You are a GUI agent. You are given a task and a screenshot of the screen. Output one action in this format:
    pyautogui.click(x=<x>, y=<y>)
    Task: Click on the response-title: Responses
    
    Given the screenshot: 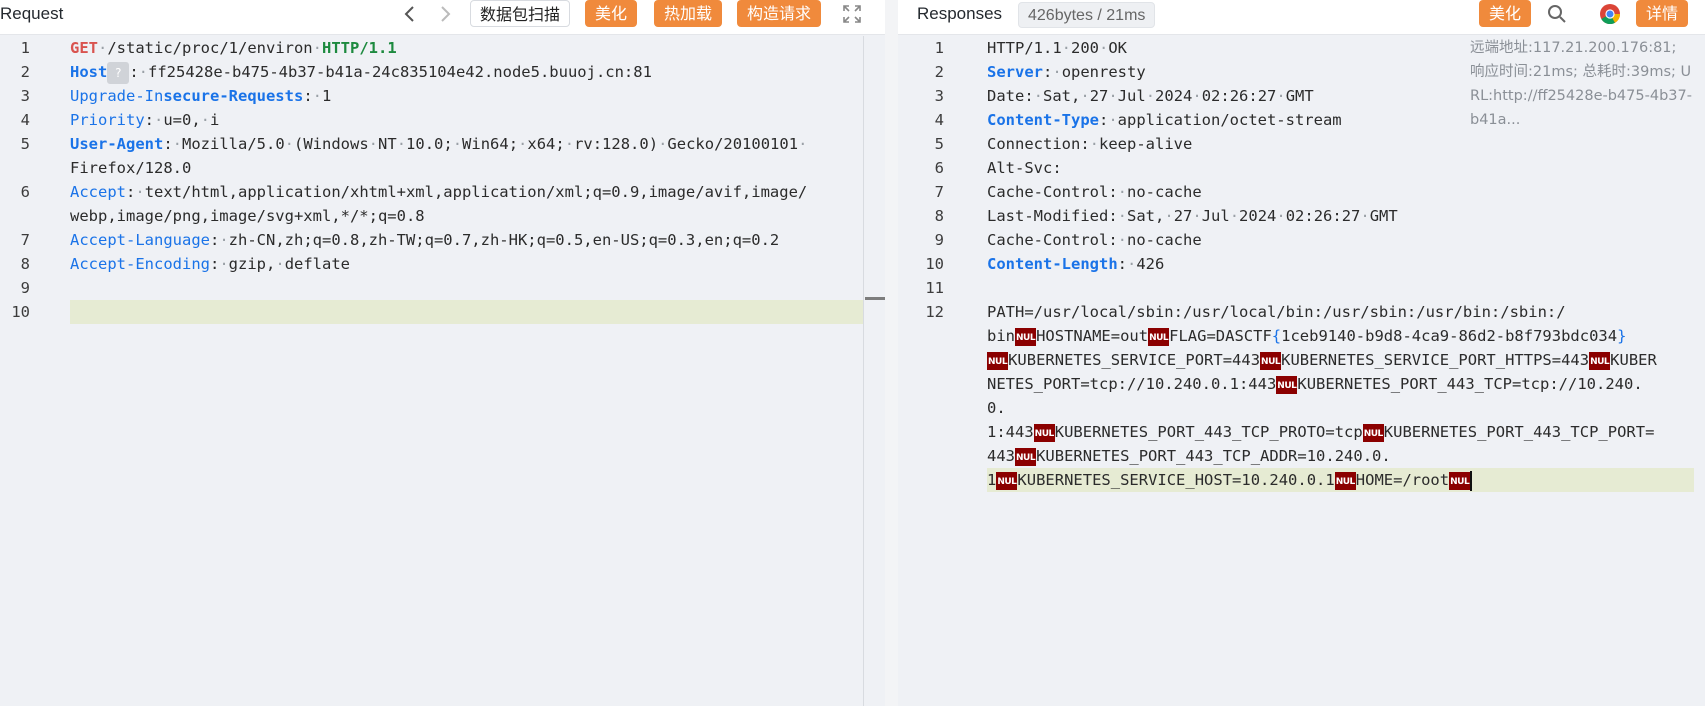 What is the action you would take?
    pyautogui.click(x=960, y=13)
    